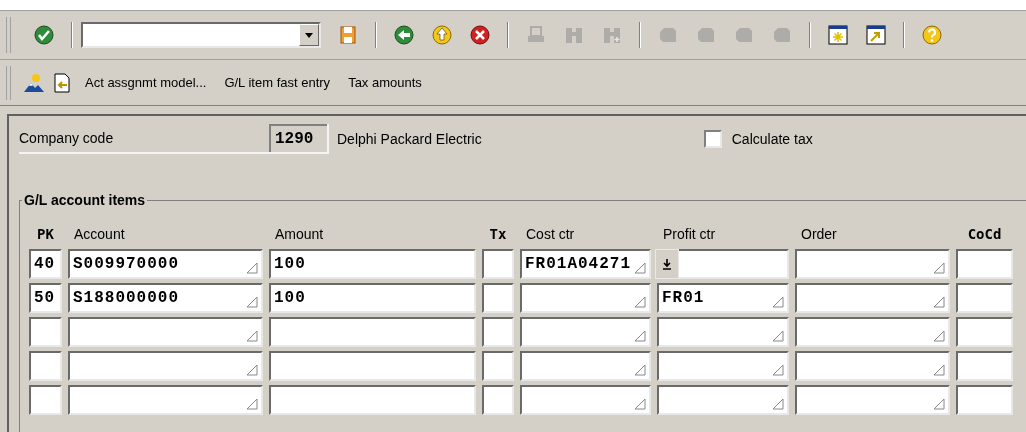 This screenshot has width=1026, height=432. Describe the element at coordinates (723, 298) in the screenshot. I see `input-field: FR01` at that location.